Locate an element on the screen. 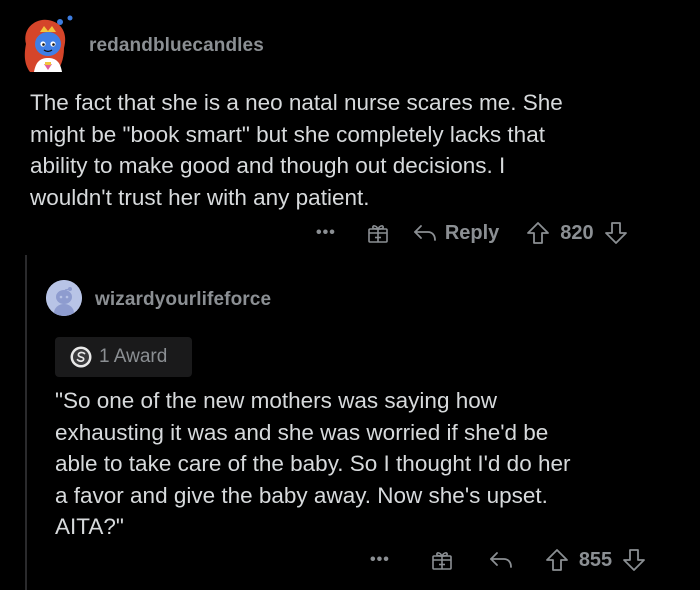  reply-username: wizardyourlifeforce is located at coordinates (183, 300).